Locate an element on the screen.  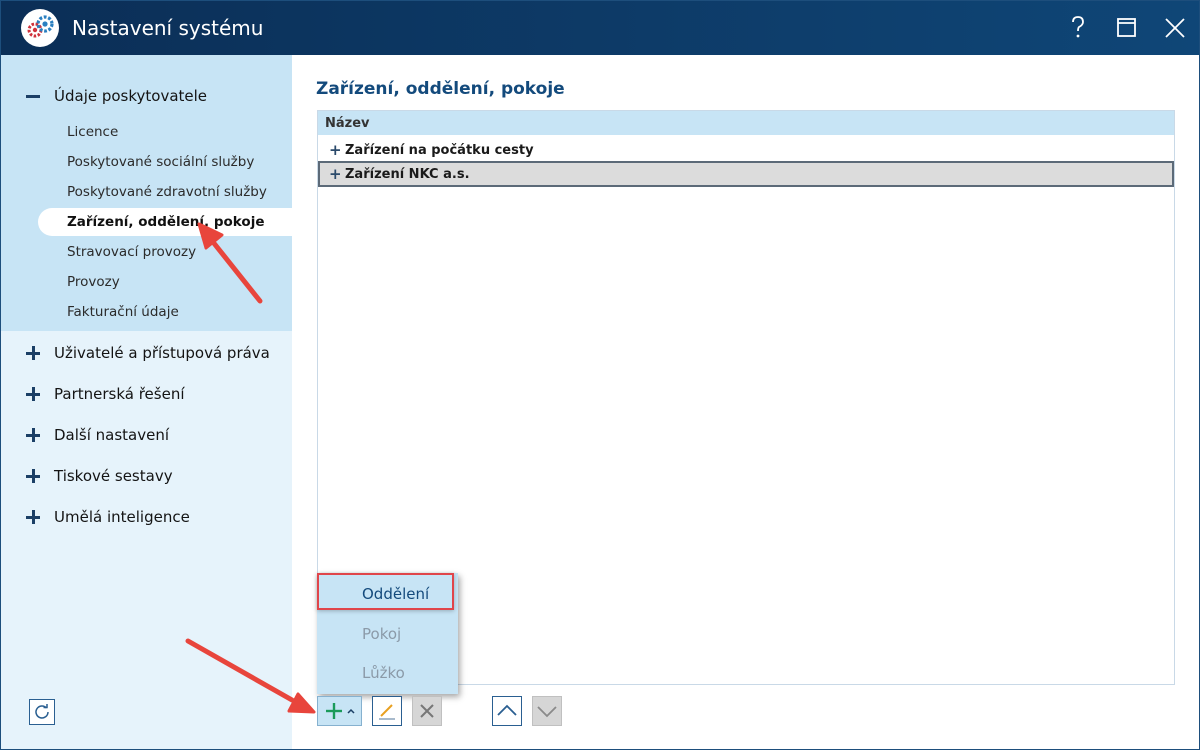
sidebar-group-umela-inteligence: Umělá inteligence is located at coordinates (146, 517).